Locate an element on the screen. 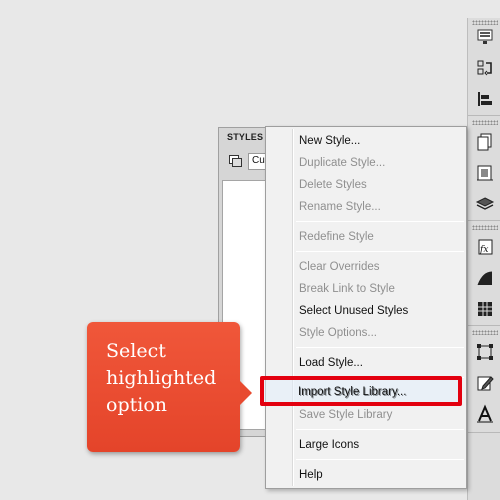  links-icon is located at coordinates (485, 173).